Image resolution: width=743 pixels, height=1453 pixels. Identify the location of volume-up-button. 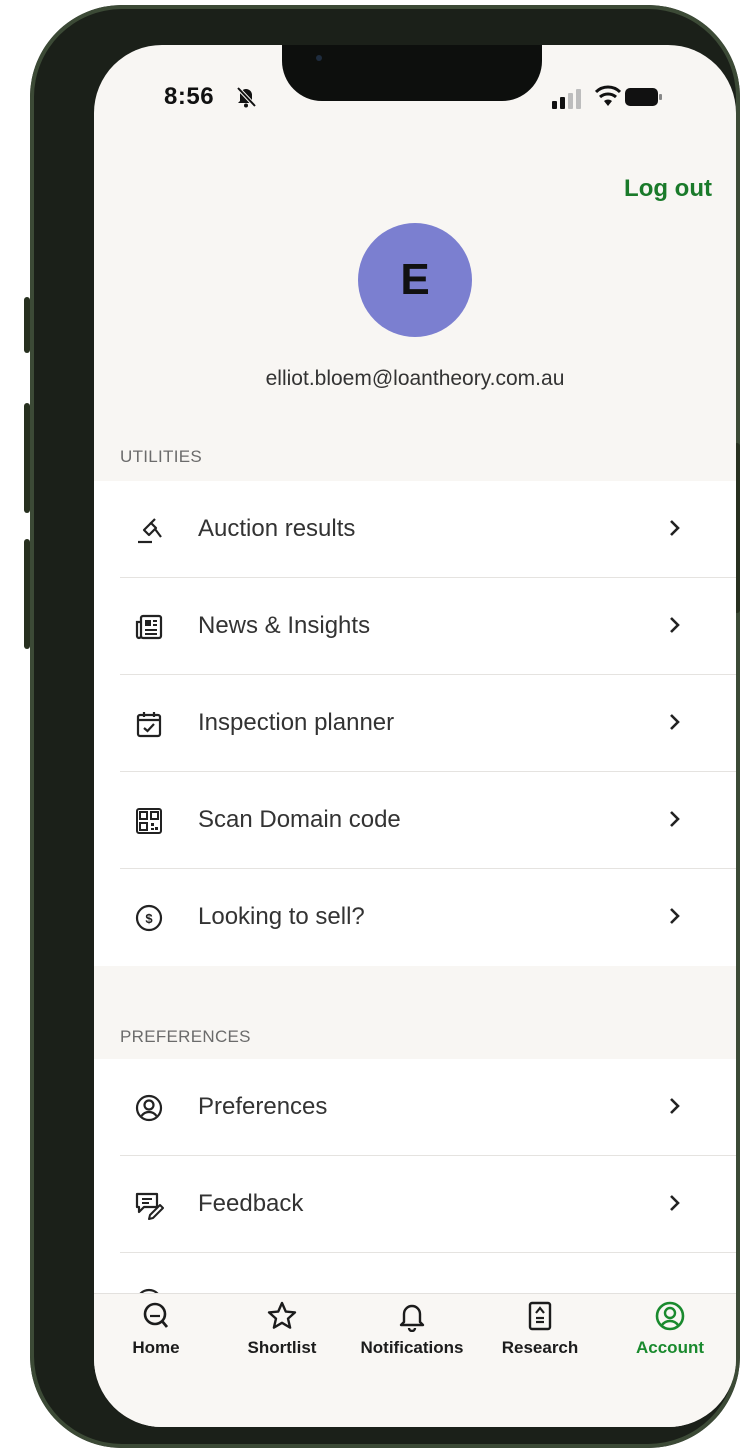
(27, 458).